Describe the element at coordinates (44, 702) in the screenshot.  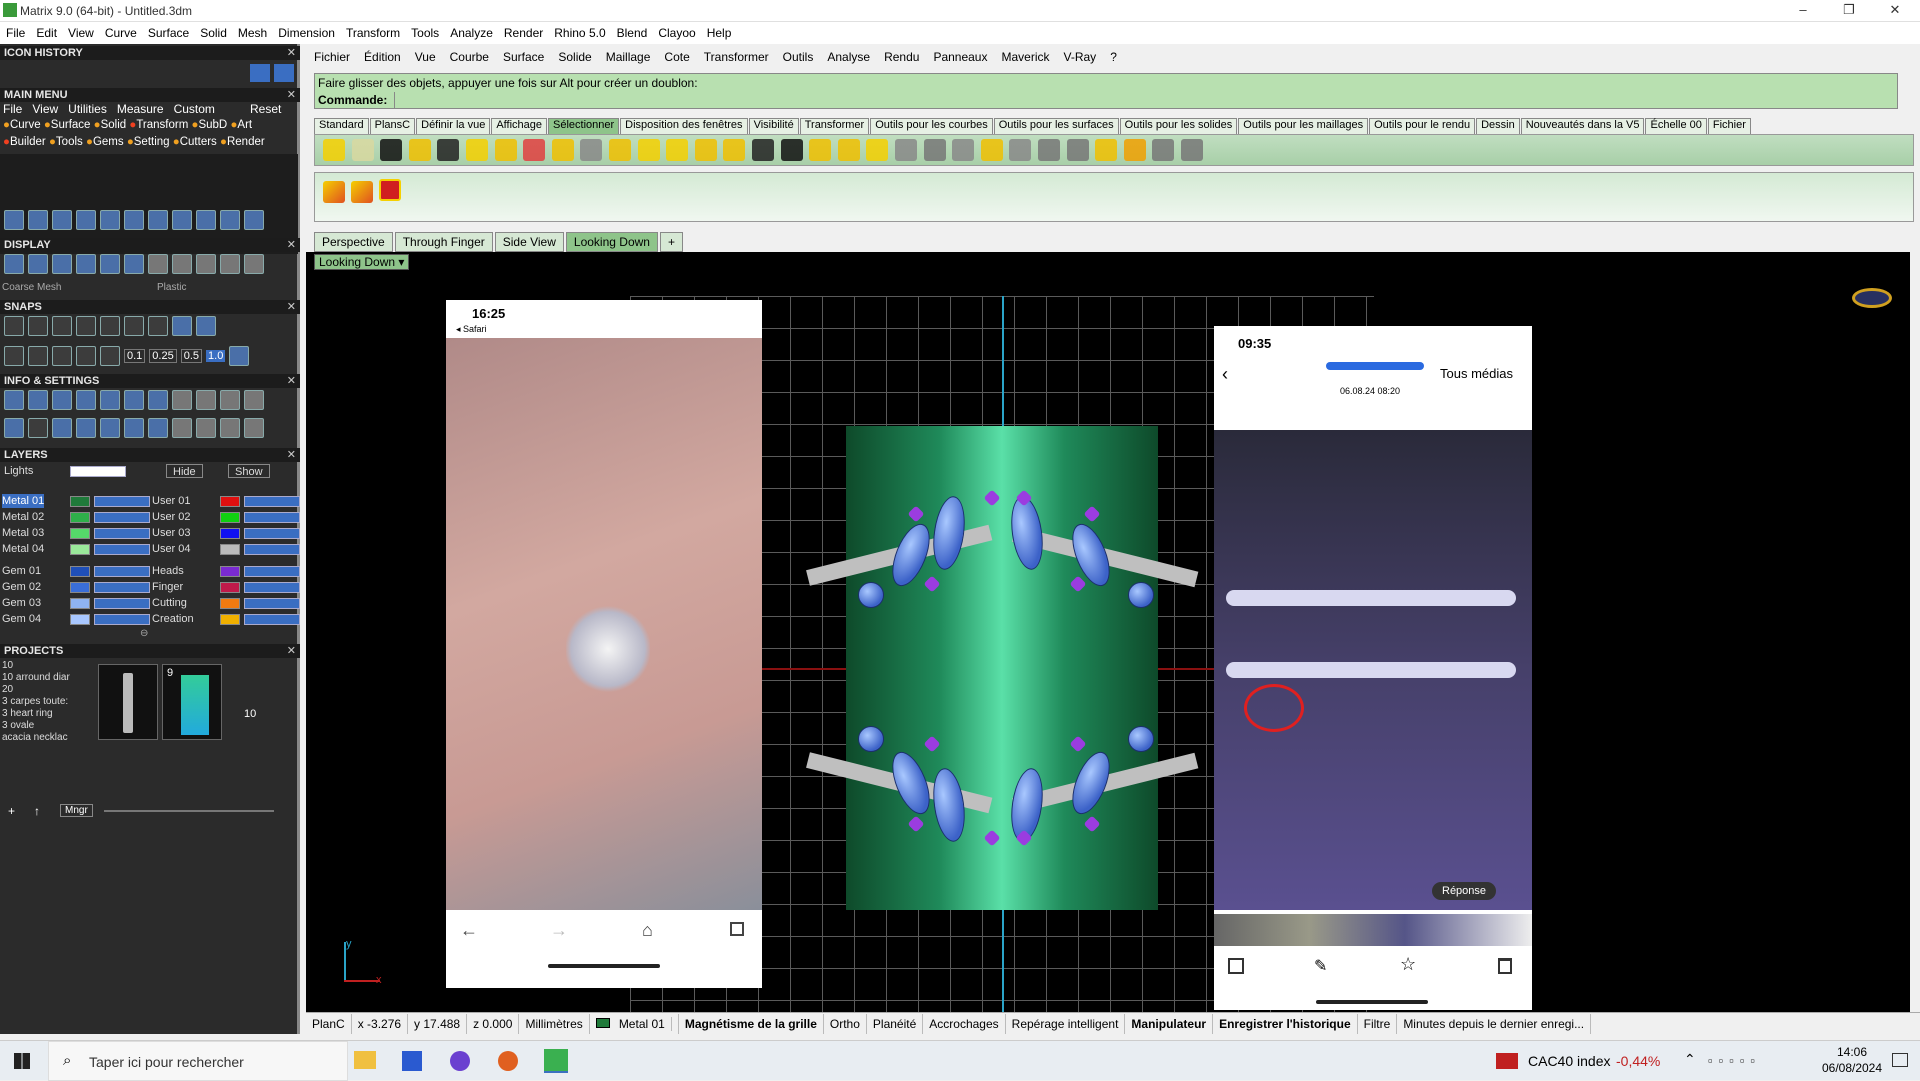
I see `project-item: 3 carpes toute:` at that location.